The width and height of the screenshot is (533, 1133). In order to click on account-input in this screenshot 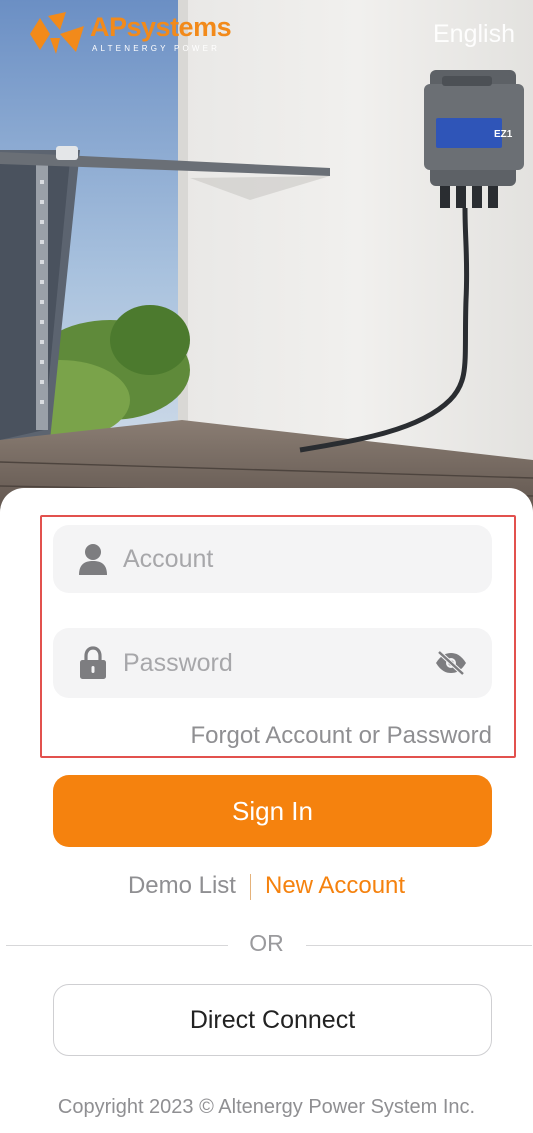, I will do `click(273, 559)`.